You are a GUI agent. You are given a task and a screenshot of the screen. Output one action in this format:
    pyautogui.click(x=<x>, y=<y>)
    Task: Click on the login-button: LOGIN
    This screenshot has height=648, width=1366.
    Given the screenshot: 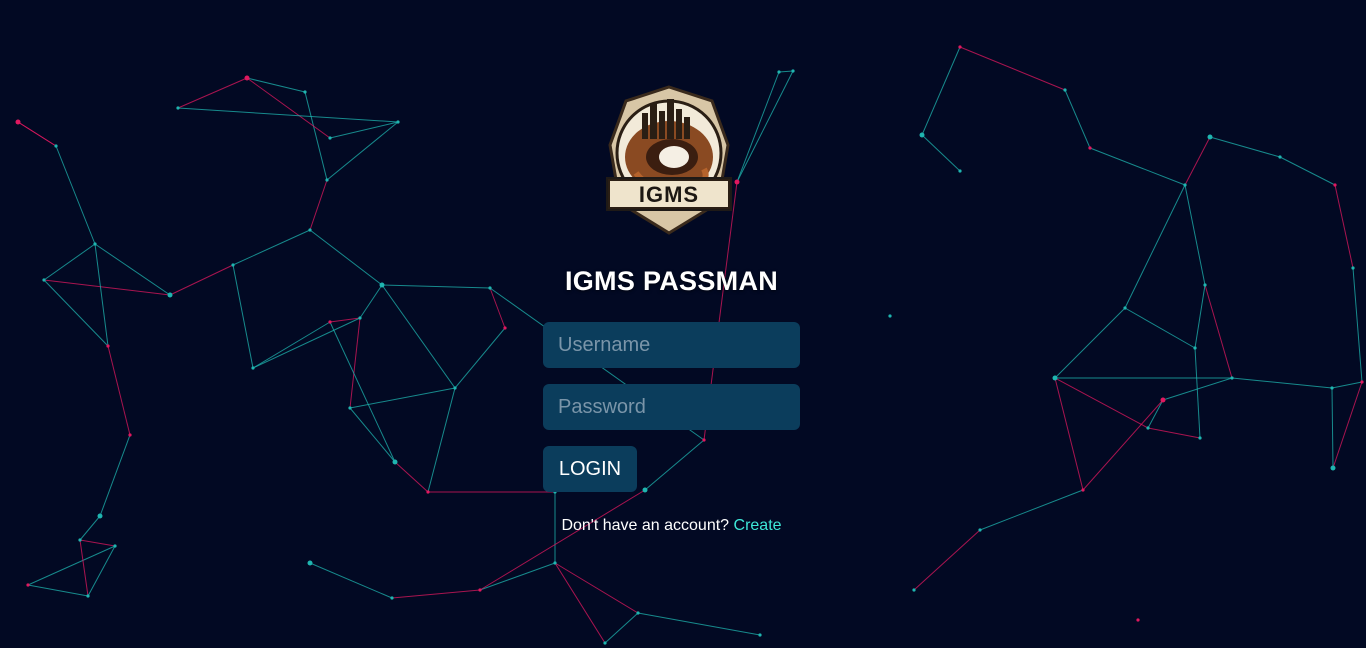 What is the action you would take?
    pyautogui.click(x=590, y=469)
    